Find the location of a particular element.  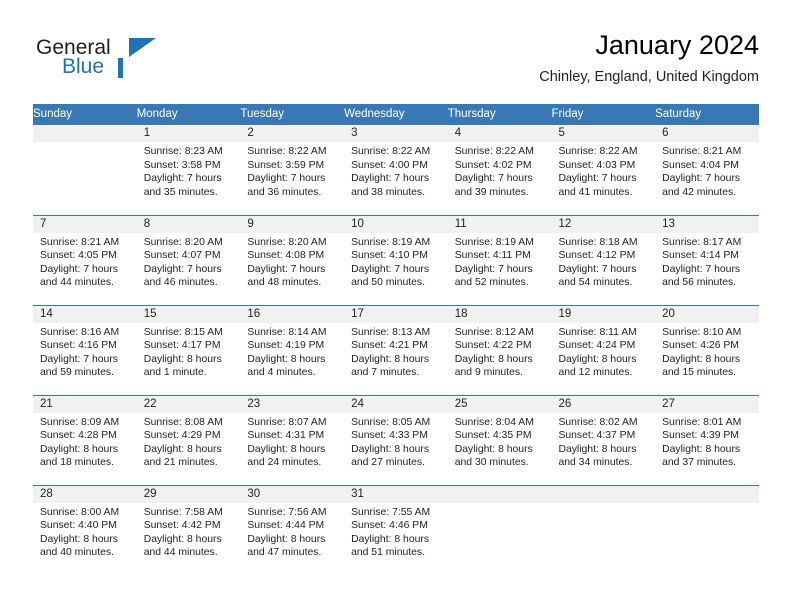

sunset-time: Sunset: 4:16 PM is located at coordinates (78, 346).